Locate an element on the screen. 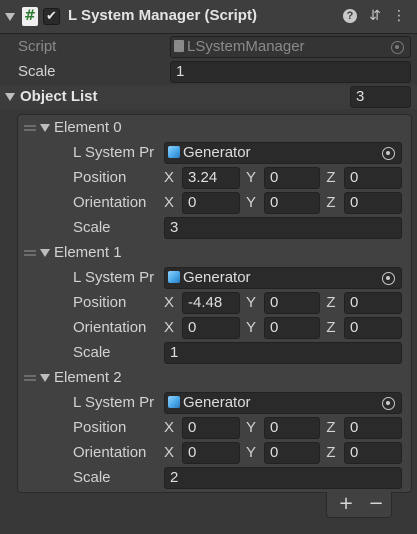 The height and width of the screenshot is (534, 417). element-0-lsystem-value: Generator is located at coordinates (217, 152).